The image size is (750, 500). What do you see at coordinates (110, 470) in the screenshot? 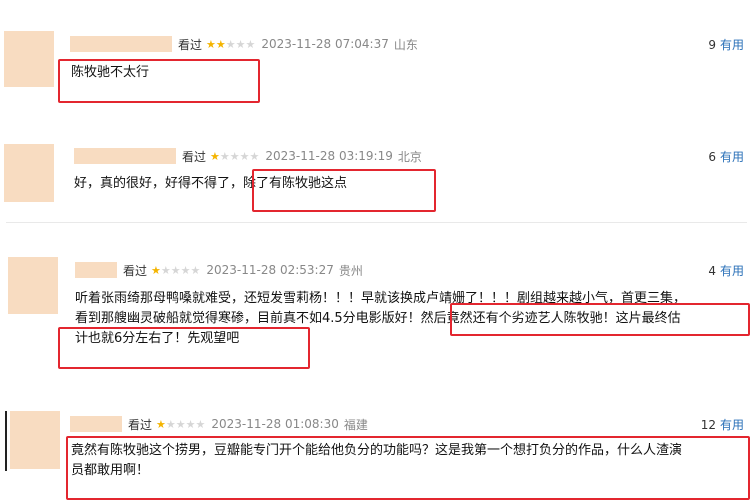
I see `review-line: 员都敢用啊！` at bounding box center [110, 470].